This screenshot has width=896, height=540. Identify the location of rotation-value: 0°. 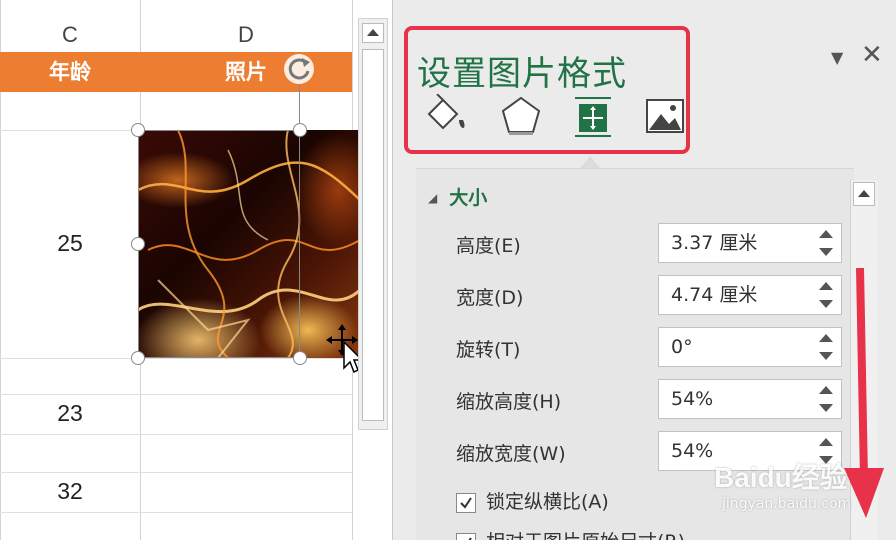
(682, 347).